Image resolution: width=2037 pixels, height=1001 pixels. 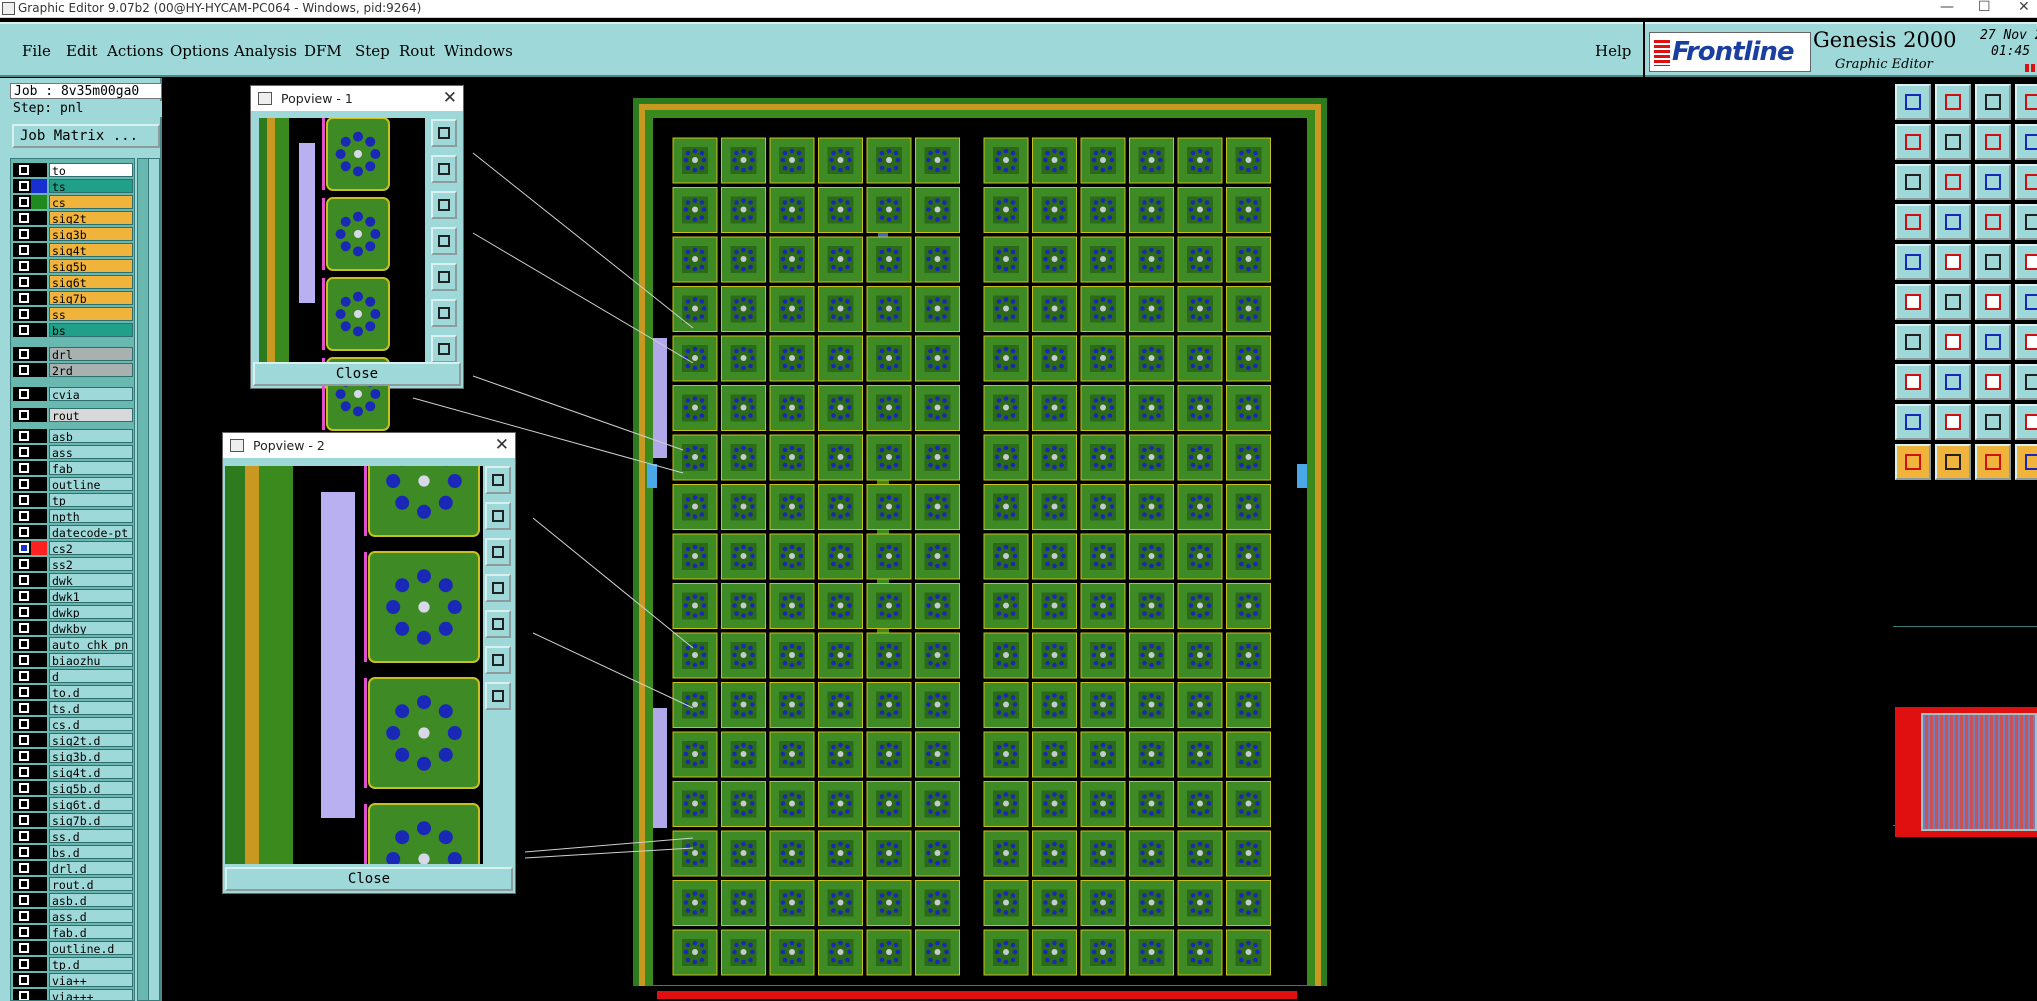 I want to click on layer-row: biaozhu, so click(x=73, y=660).